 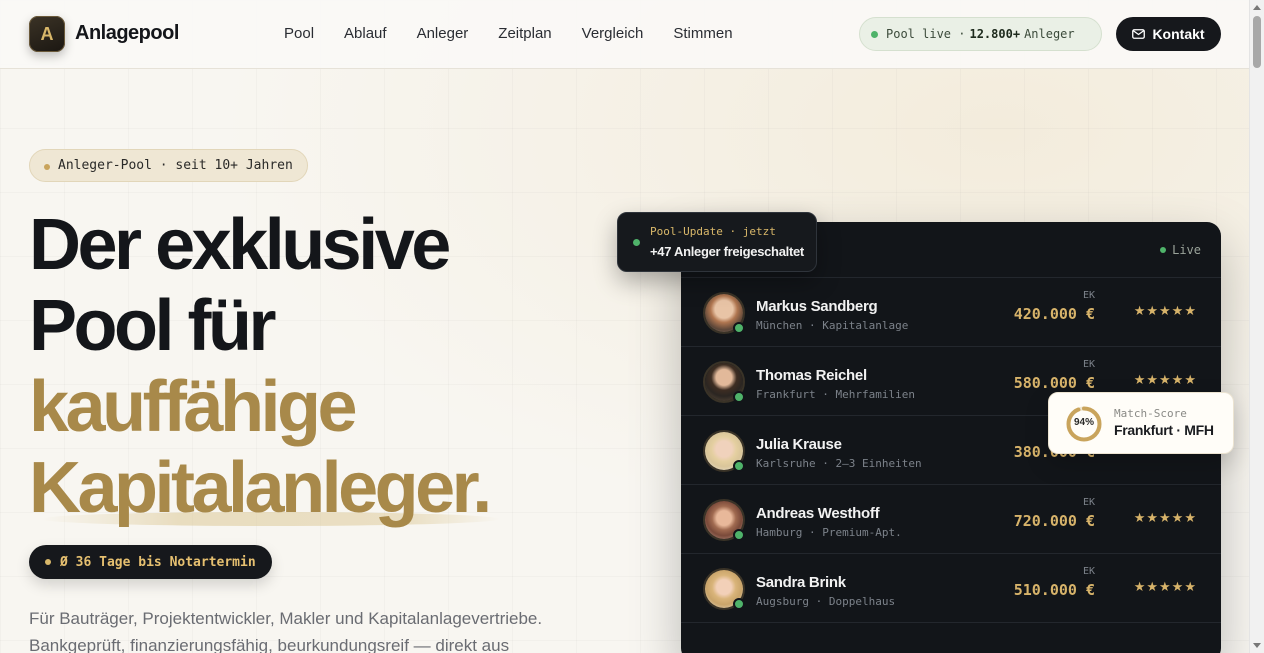 What do you see at coordinates (817, 306) in the screenshot?
I see `investor-name: Markus Sandberg` at bounding box center [817, 306].